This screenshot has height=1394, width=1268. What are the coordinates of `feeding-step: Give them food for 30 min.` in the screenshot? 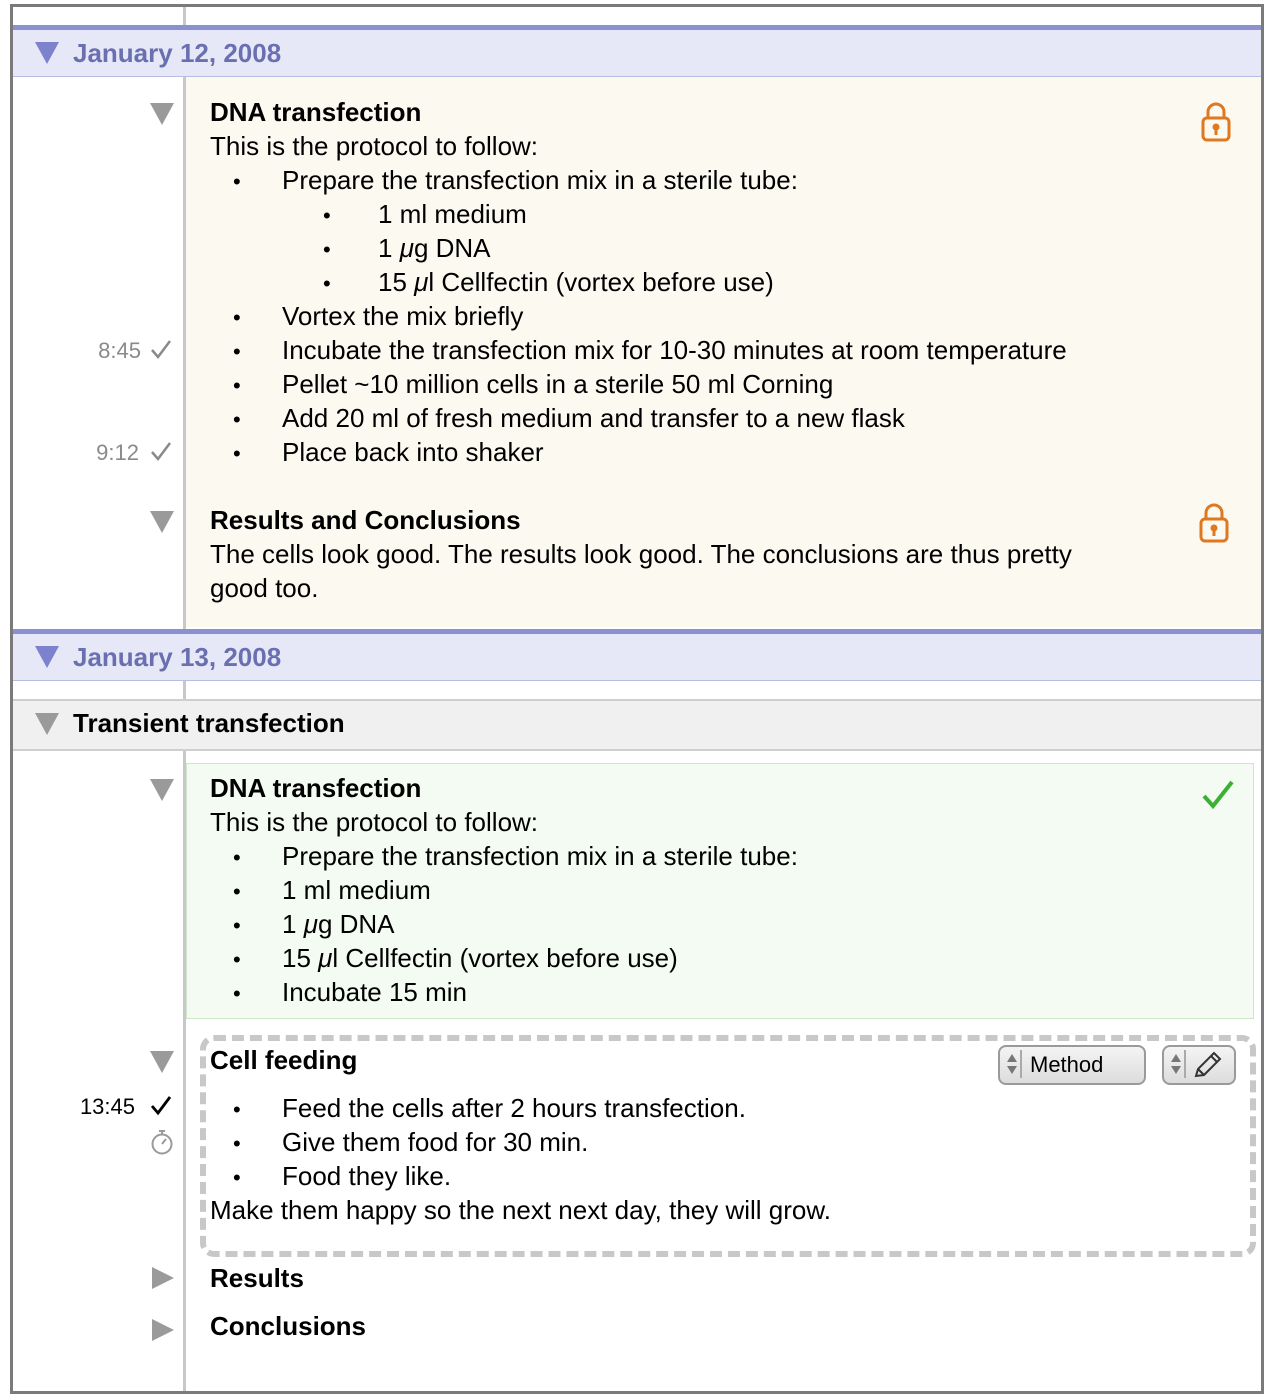 It's located at (435, 1142).